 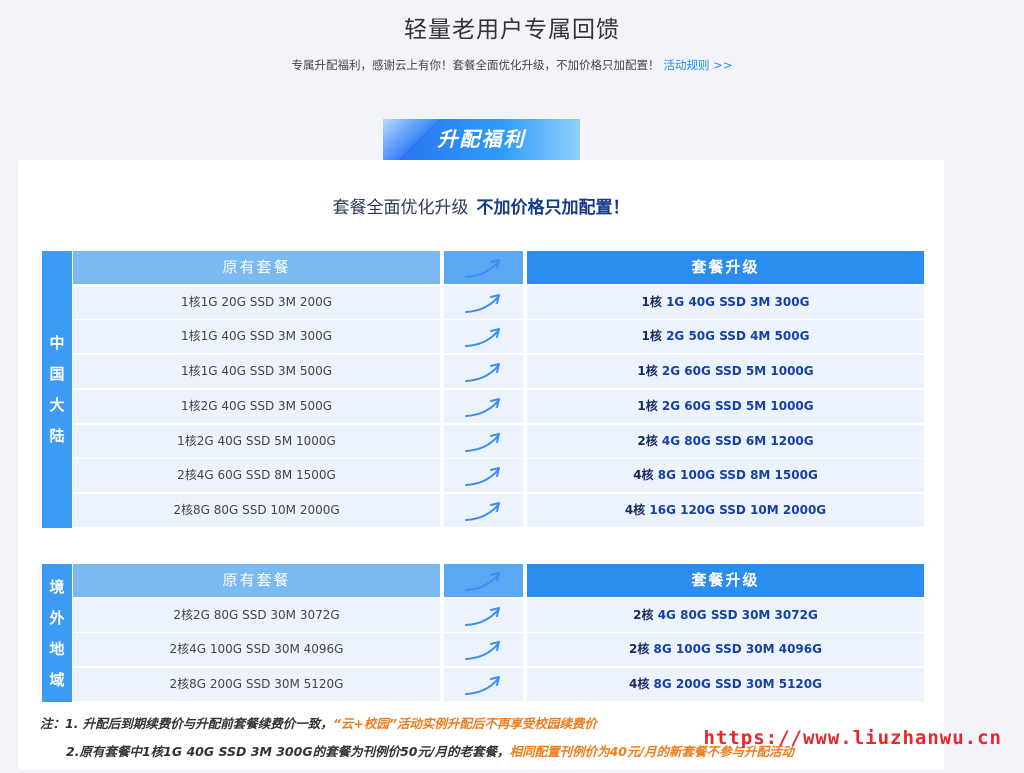 What do you see at coordinates (256, 302) in the screenshot?
I see `original-plan-cell: 1核1G 20G SSD 3M 200G` at bounding box center [256, 302].